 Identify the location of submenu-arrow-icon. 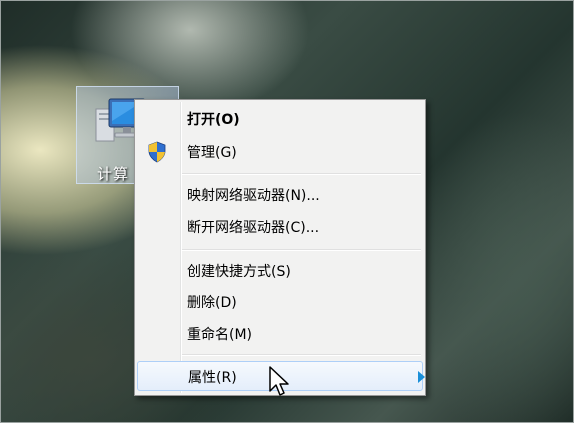
(421, 377).